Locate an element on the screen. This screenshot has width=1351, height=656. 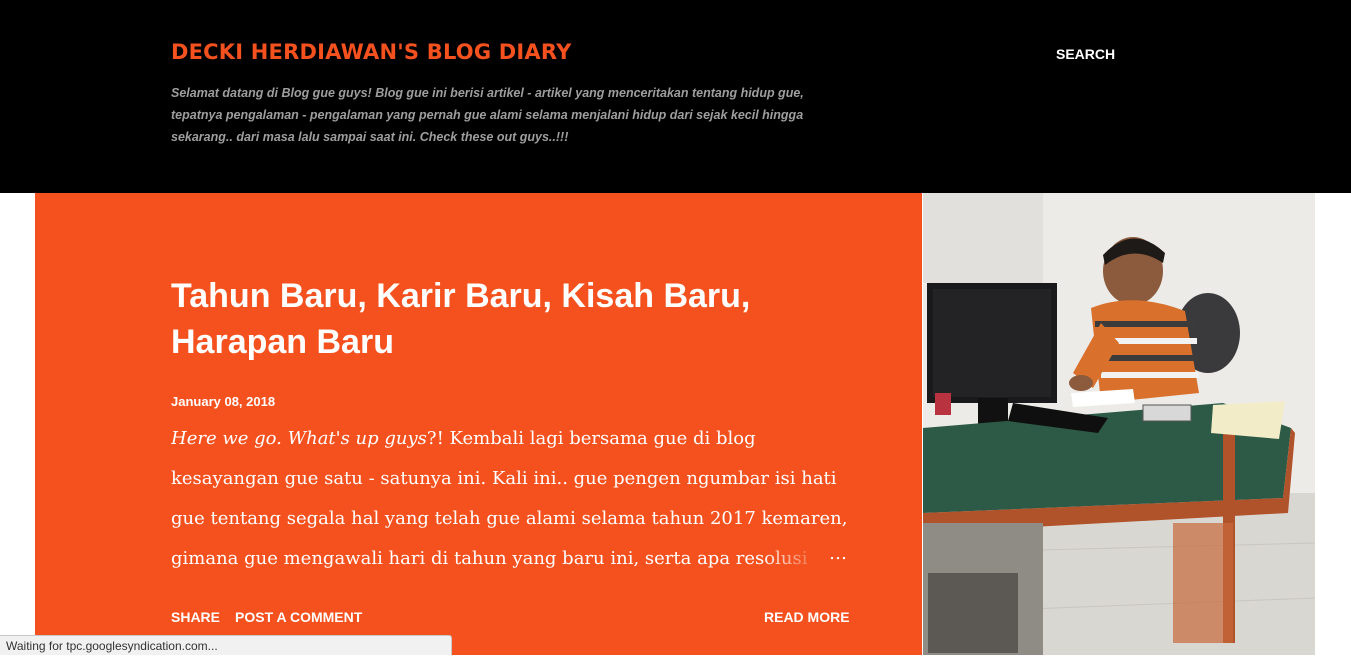
share-button: SHARE is located at coordinates (195, 617).